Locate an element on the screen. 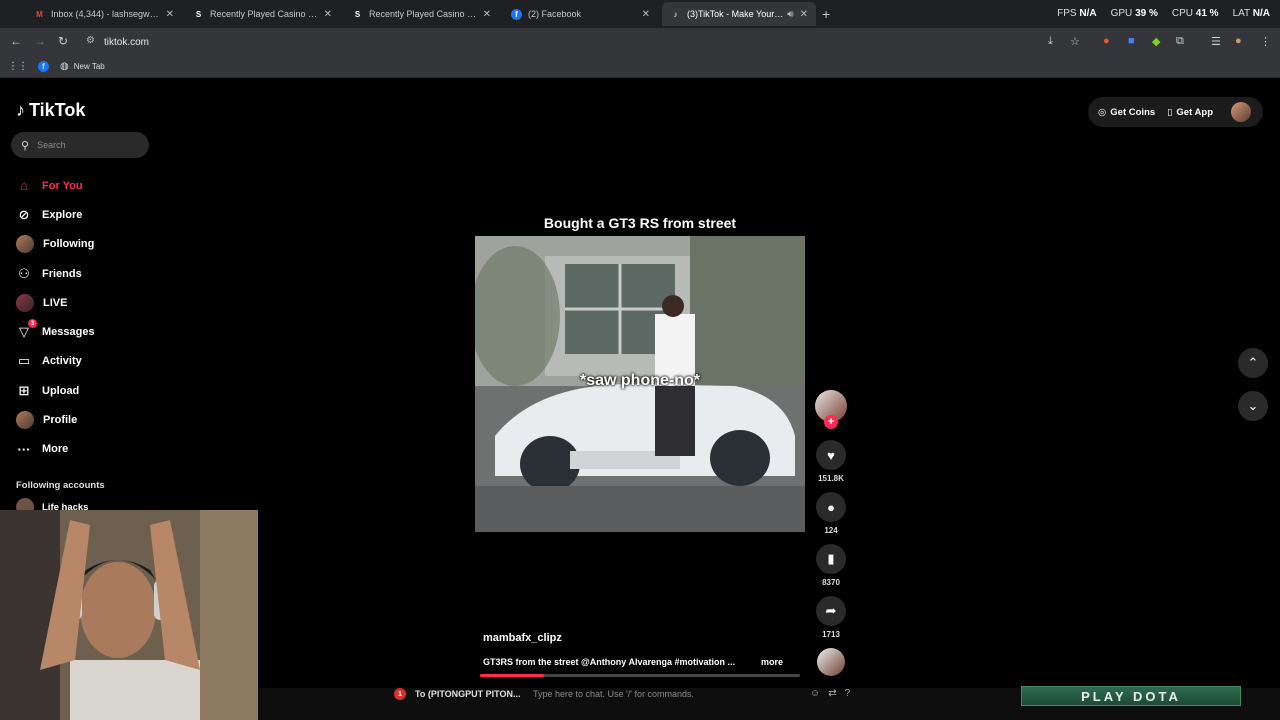  messages-icon: ▽ 3 is located at coordinates (26, 329).